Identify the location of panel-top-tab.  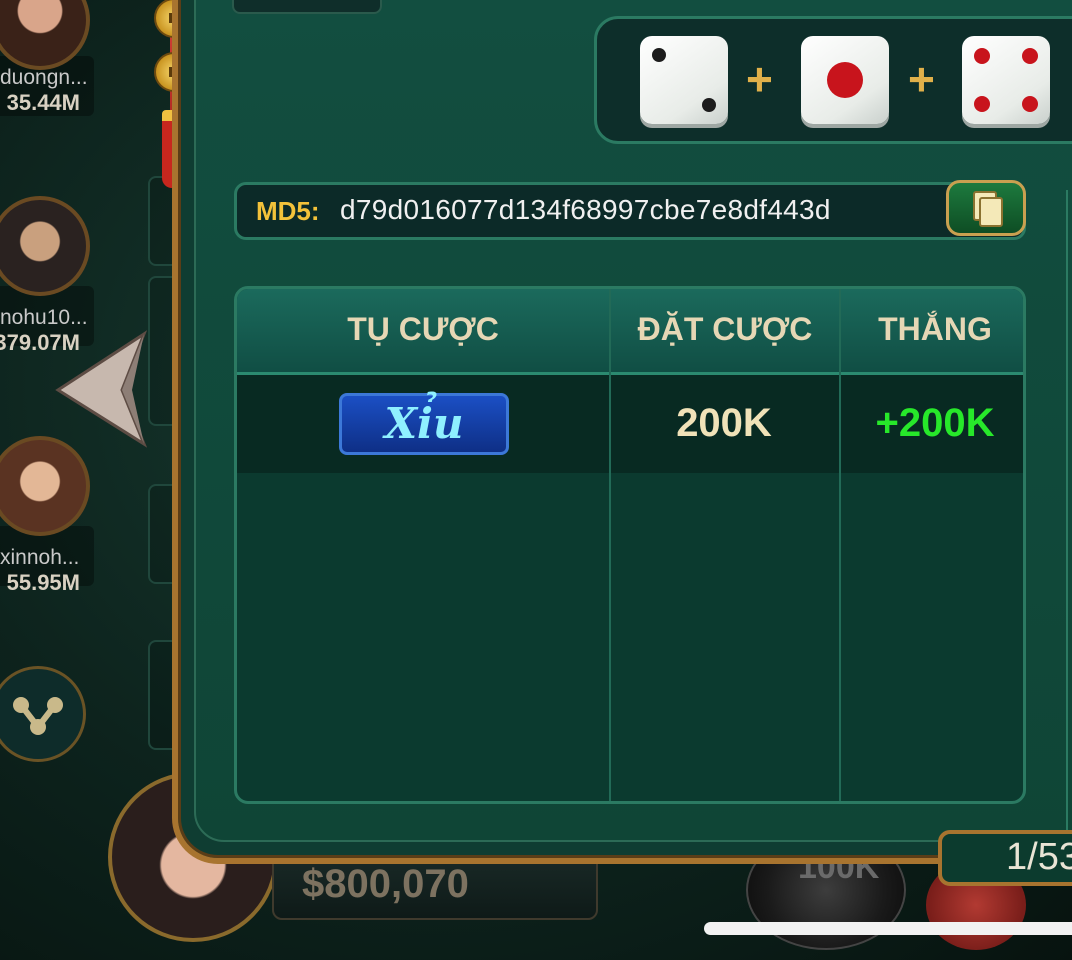
(307, 7).